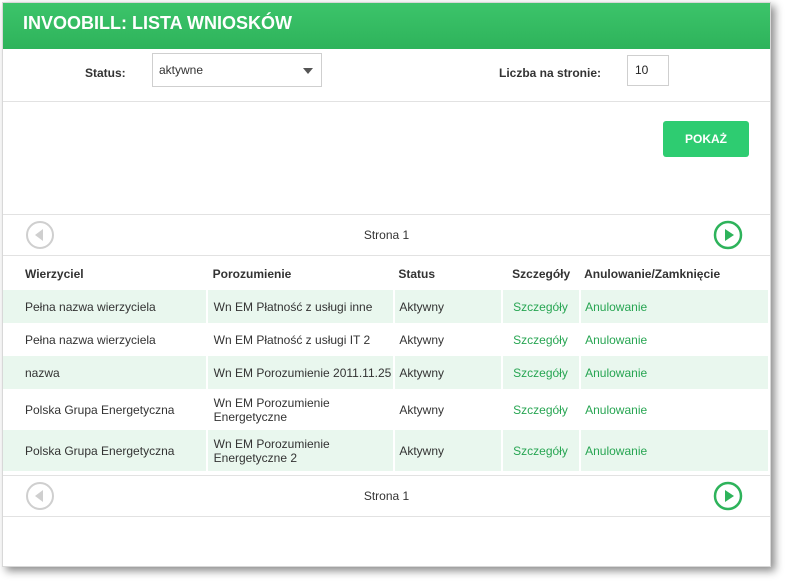  I want to click on per-page-label: Liczba na stronie:, so click(550, 73).